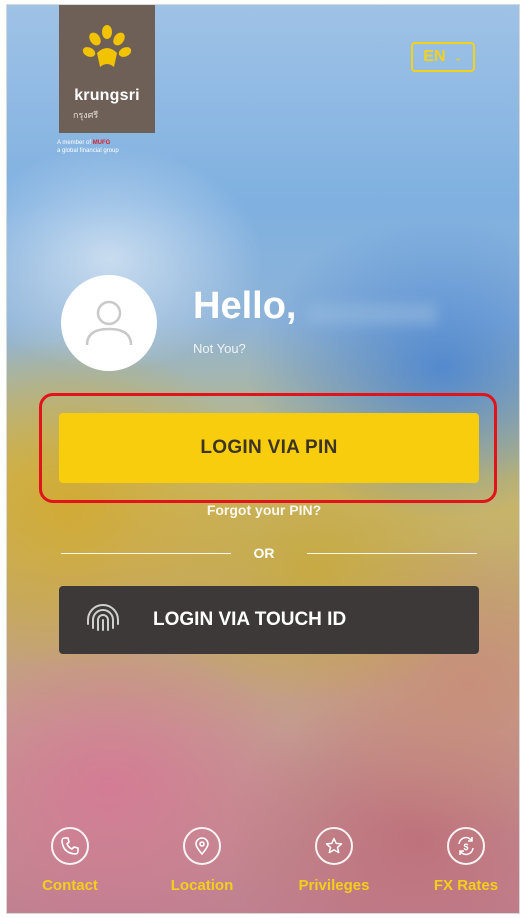 This screenshot has height=918, width=526. What do you see at coordinates (107, 95) in the screenshot?
I see `brand-name: krungsri` at bounding box center [107, 95].